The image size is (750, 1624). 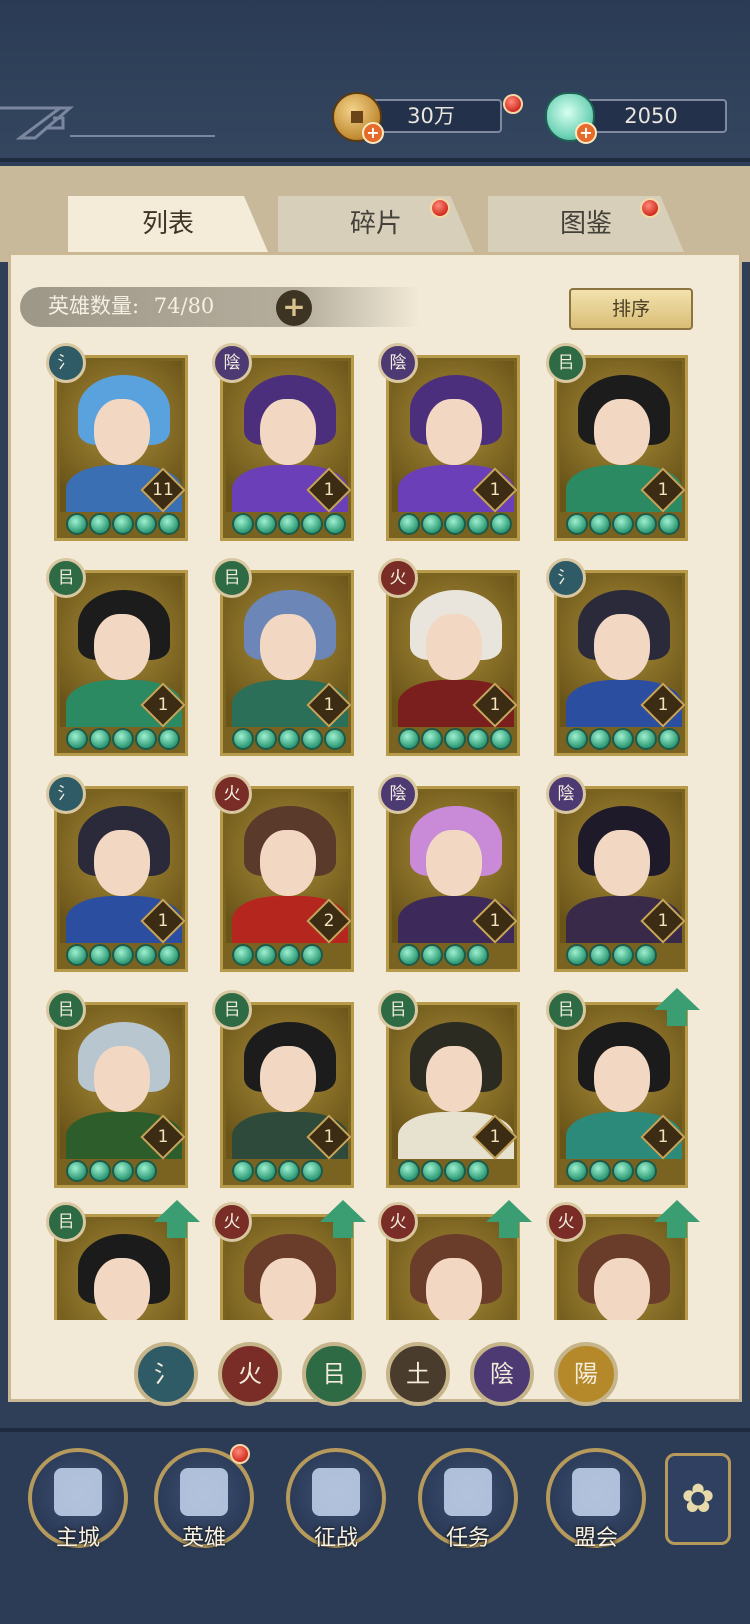 What do you see at coordinates (586, 1374) in the screenshot?
I see `element-filter-button: 陽` at bounding box center [586, 1374].